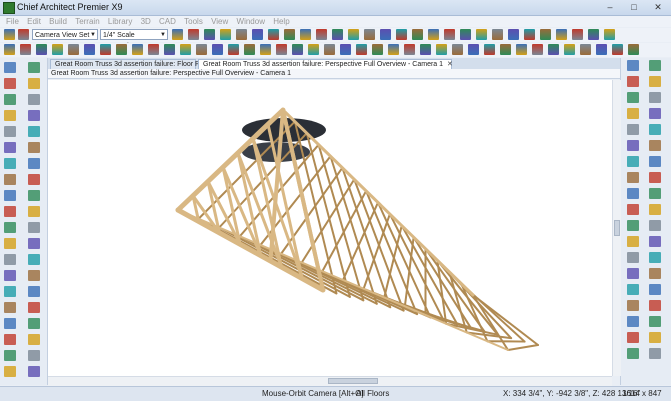 The image size is (671, 401). I want to click on camera-view-set-select: Camera View Set▼, so click(65, 34).